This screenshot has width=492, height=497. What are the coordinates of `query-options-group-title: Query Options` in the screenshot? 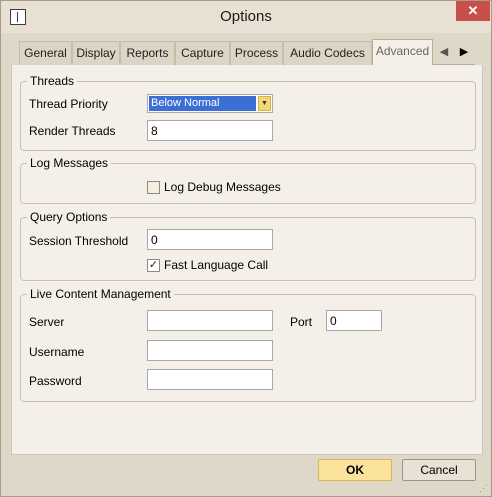 It's located at (69, 217).